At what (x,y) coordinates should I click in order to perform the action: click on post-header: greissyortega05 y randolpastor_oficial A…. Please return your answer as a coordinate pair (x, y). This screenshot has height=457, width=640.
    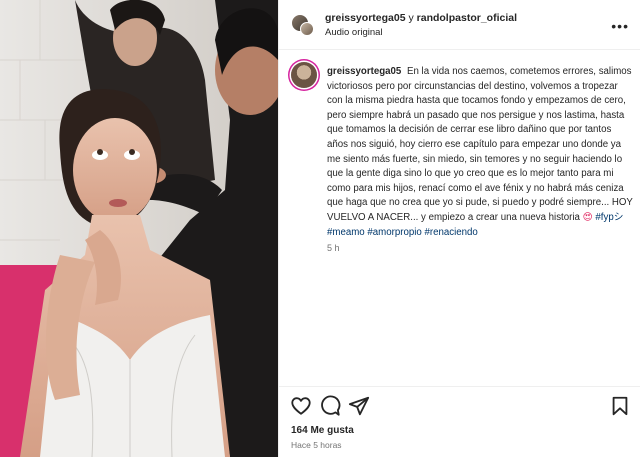
    Looking at the image, I should click on (459, 25).